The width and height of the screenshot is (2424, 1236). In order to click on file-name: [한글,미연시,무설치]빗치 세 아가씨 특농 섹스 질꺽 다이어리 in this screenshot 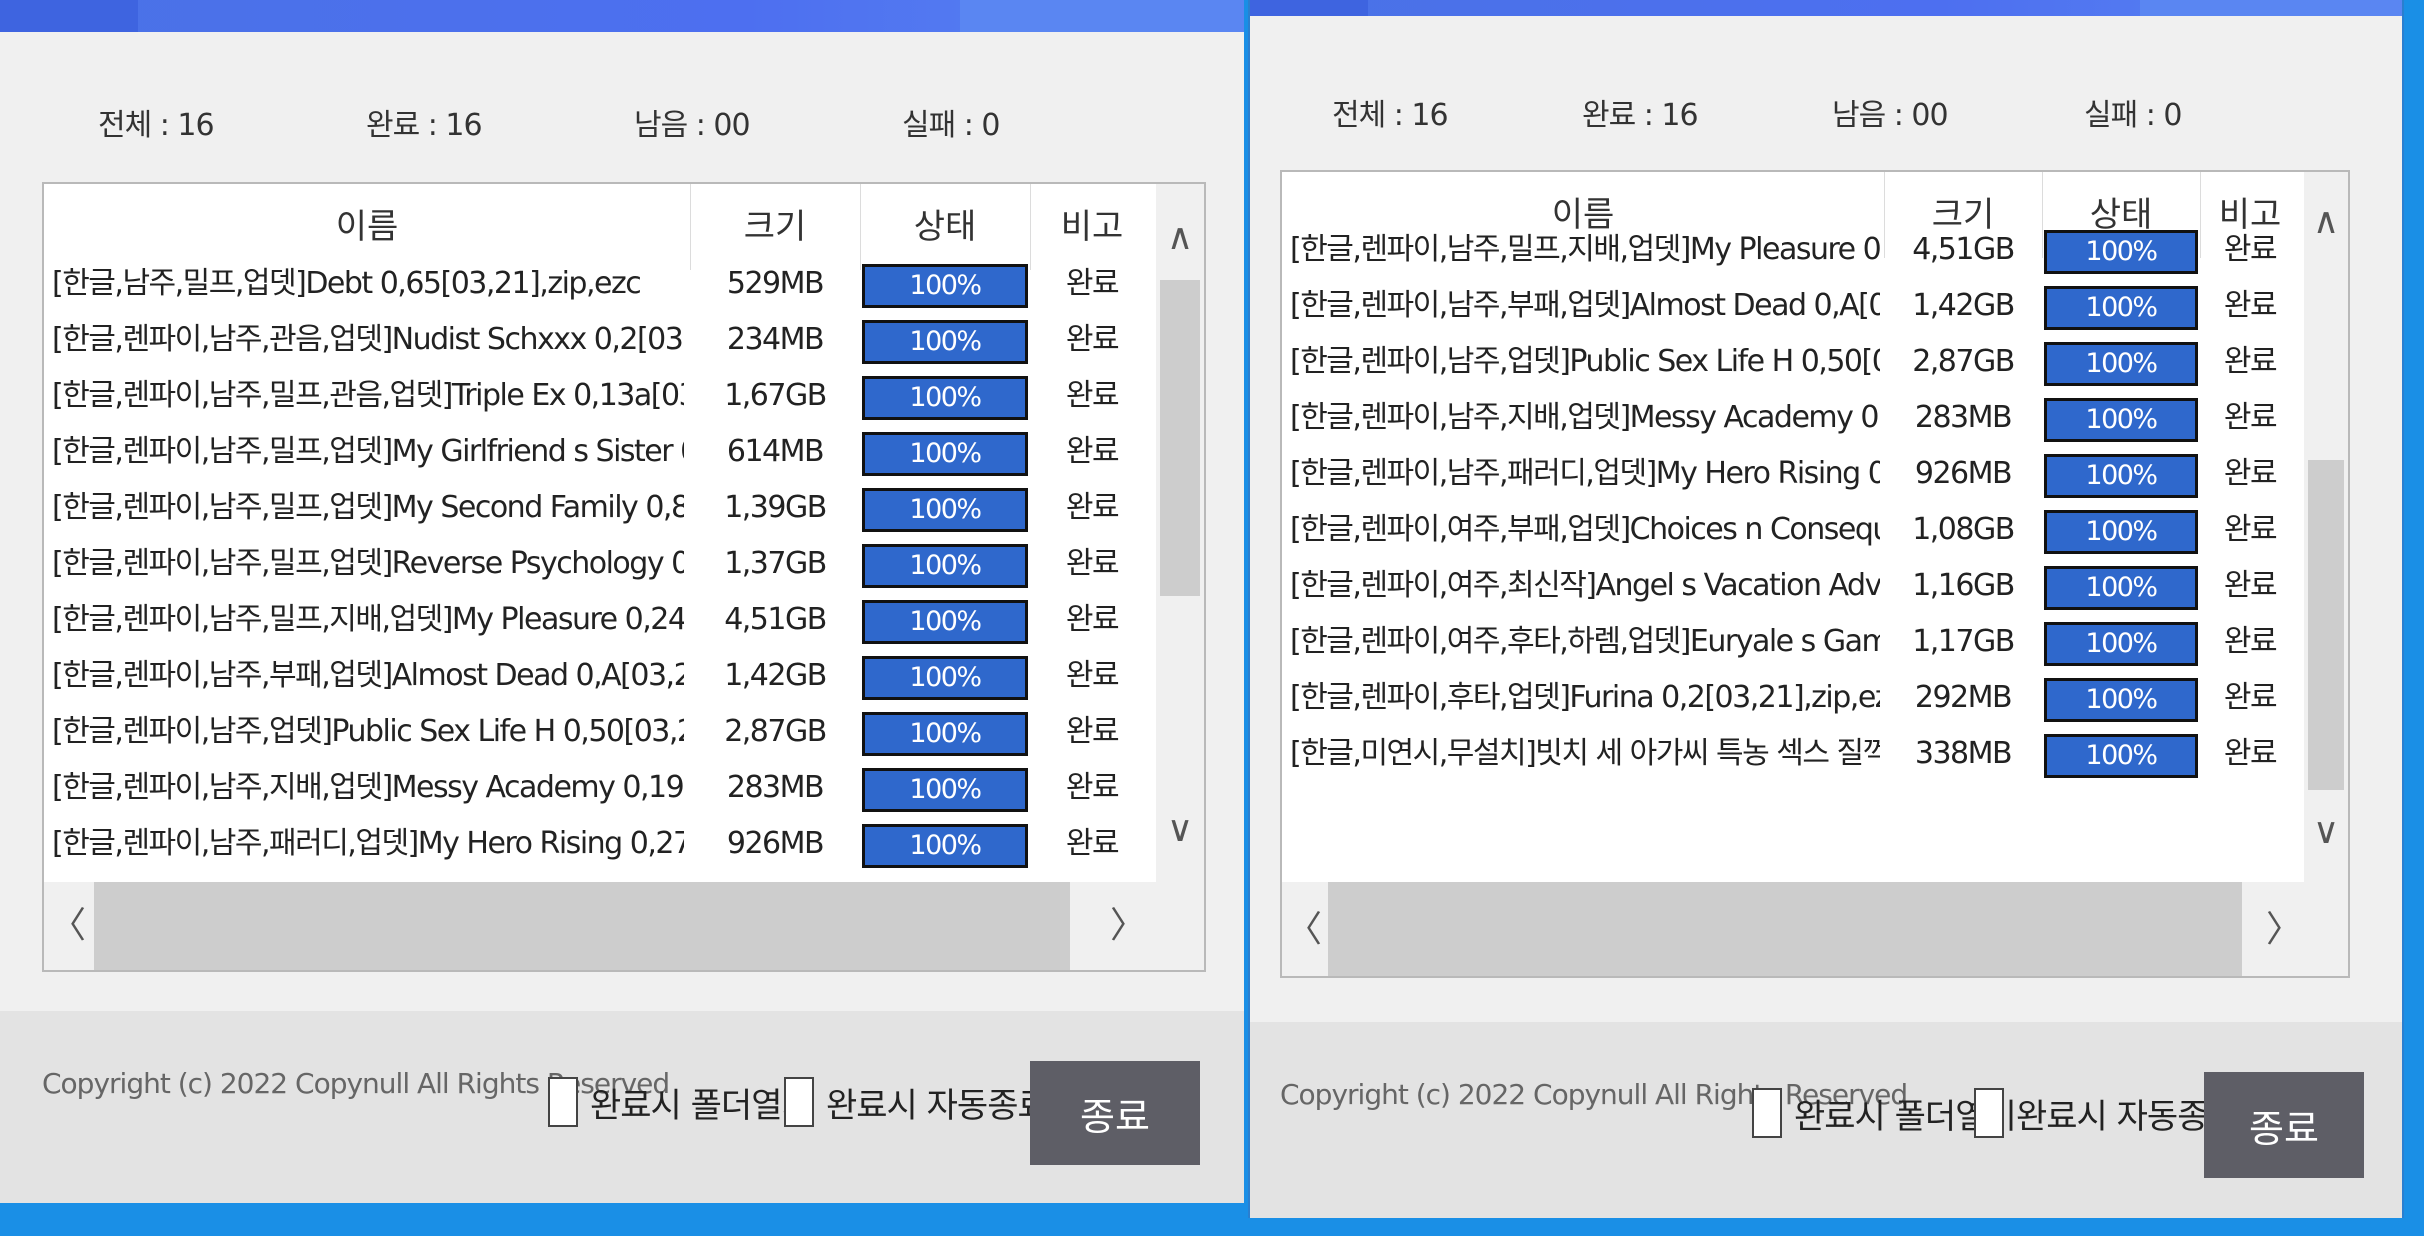, I will do `click(1585, 753)`.